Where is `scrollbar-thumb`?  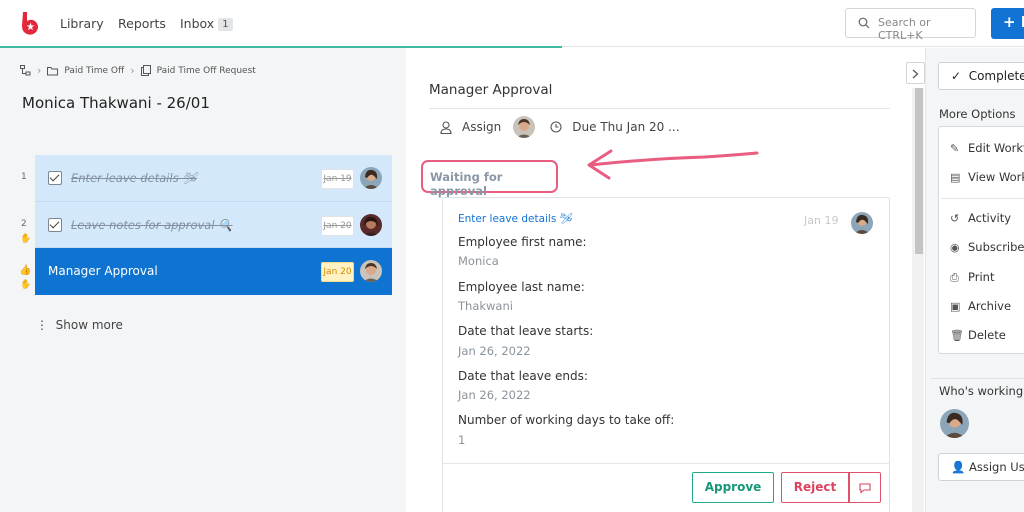
scrollbar-thumb is located at coordinates (919, 171).